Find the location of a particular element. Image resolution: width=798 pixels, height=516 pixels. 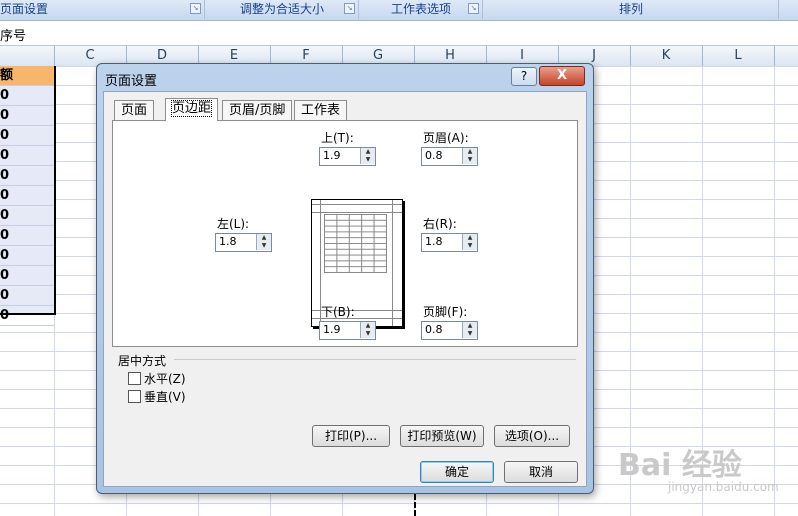

right-margin-spinner: ▲ ▼ is located at coordinates (449, 242).